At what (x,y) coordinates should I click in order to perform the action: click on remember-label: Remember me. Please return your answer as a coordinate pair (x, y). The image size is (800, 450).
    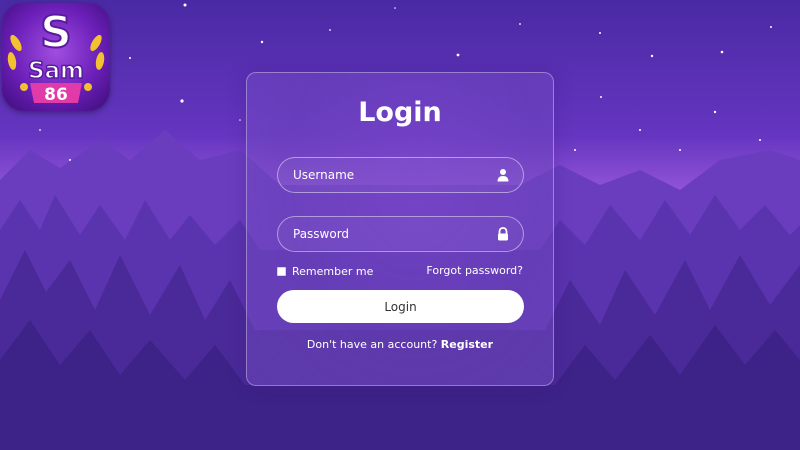
    Looking at the image, I should click on (333, 271).